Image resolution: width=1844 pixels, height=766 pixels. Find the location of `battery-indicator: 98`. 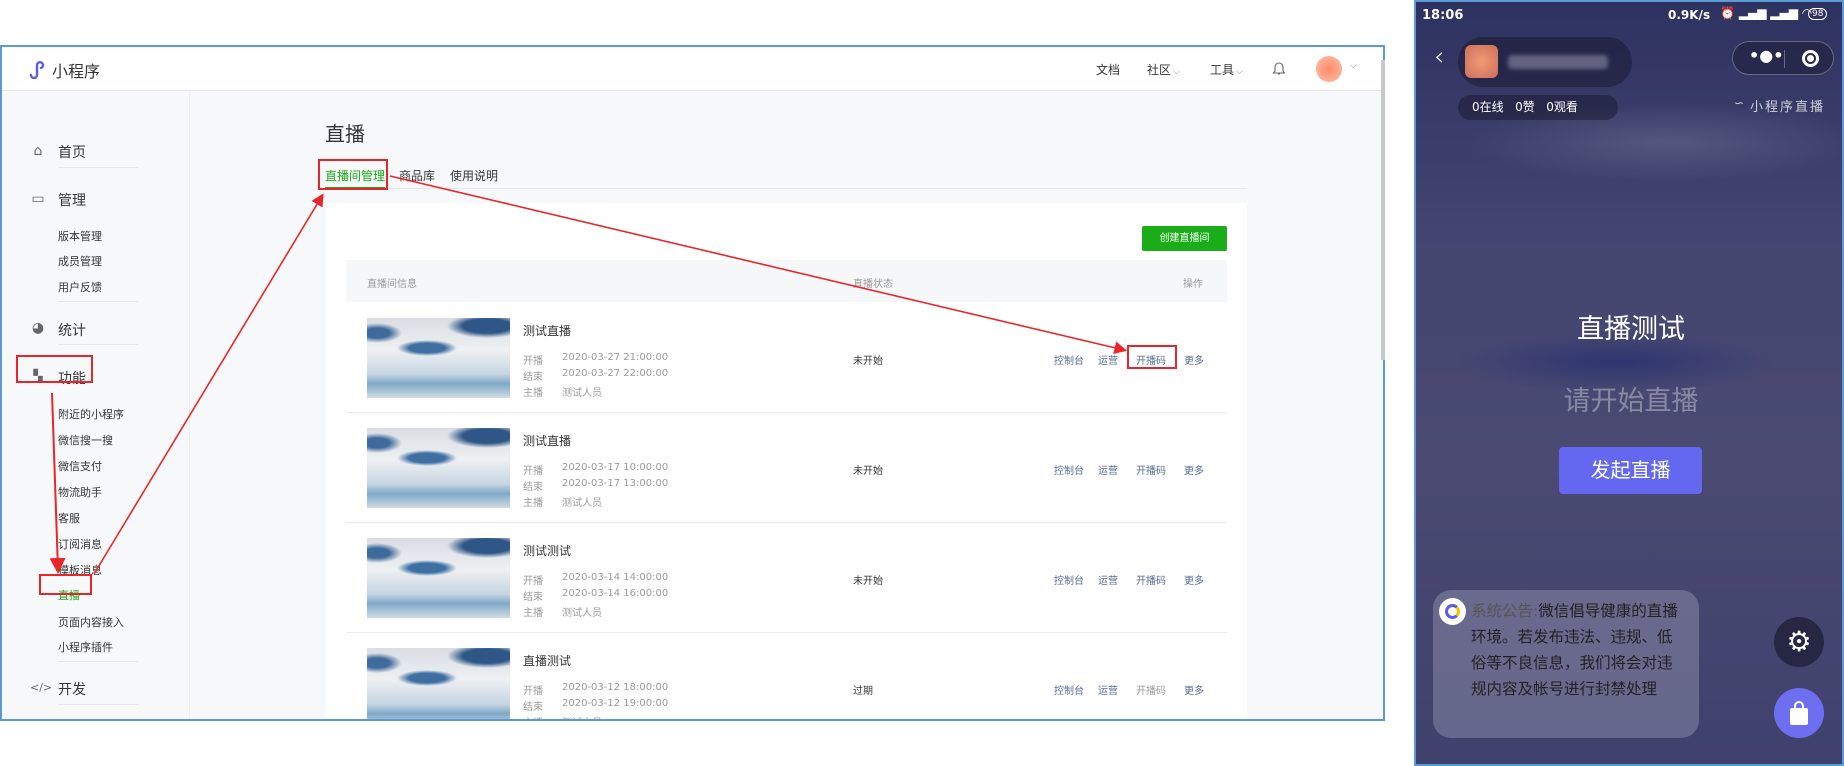

battery-indicator: 98 is located at coordinates (1818, 14).